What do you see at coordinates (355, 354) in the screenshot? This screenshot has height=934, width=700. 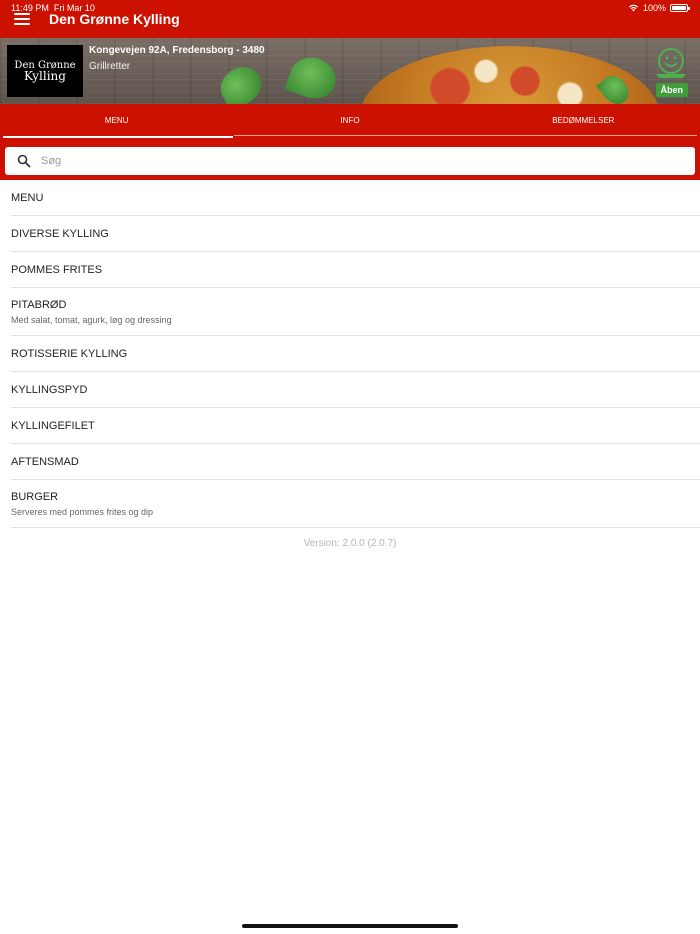 I see `list-item: ROTISSERIE KYLLING` at bounding box center [355, 354].